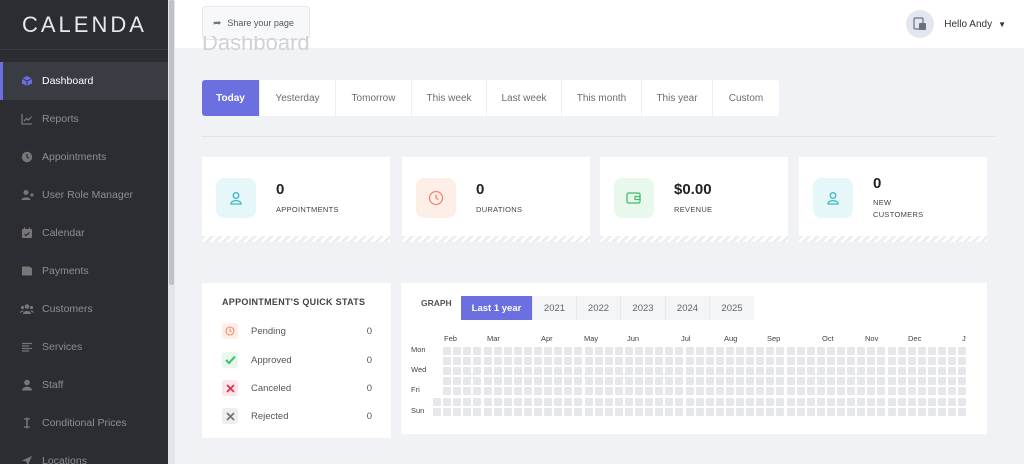 This screenshot has height=464, width=1024. I want to click on sidebar-item-calendar: Calendar, so click(84, 233).